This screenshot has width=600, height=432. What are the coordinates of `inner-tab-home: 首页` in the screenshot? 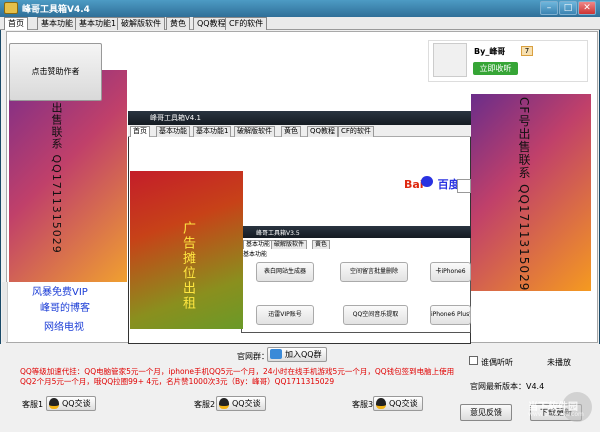 It's located at (140, 131).